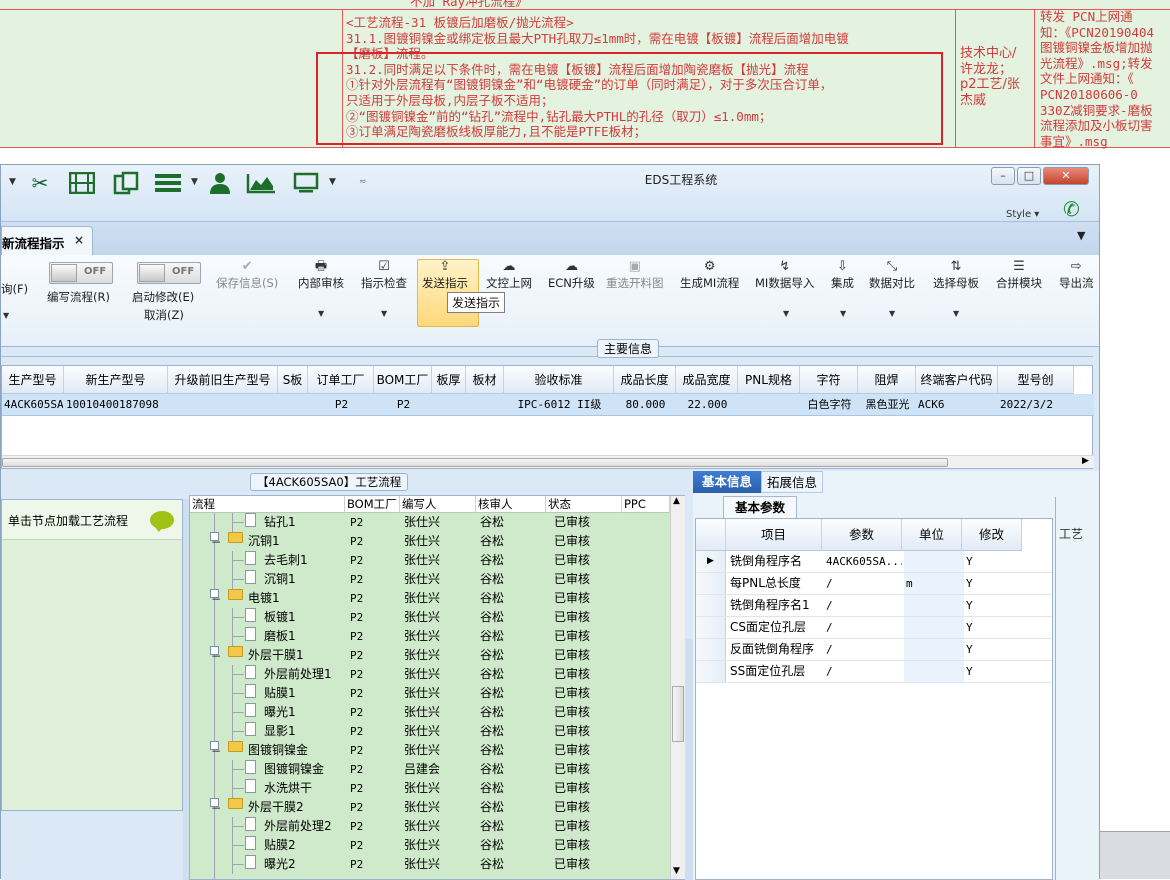 The width and height of the screenshot is (1170, 880). Describe the element at coordinates (707, 380) in the screenshot. I see `column-header: 成品宽度` at that location.